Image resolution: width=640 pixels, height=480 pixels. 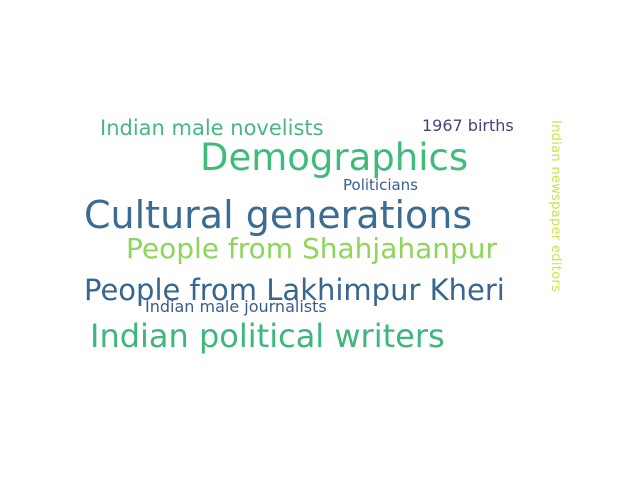 I want to click on word-cultural-generations: Cultural generations, so click(x=278, y=215).